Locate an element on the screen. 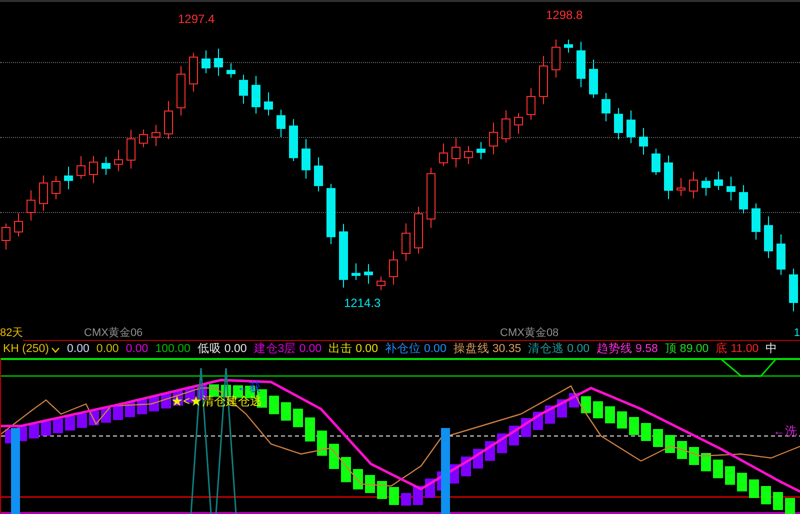 This screenshot has height=514, width=800. legend-value: 100.00 is located at coordinates (172, 349).